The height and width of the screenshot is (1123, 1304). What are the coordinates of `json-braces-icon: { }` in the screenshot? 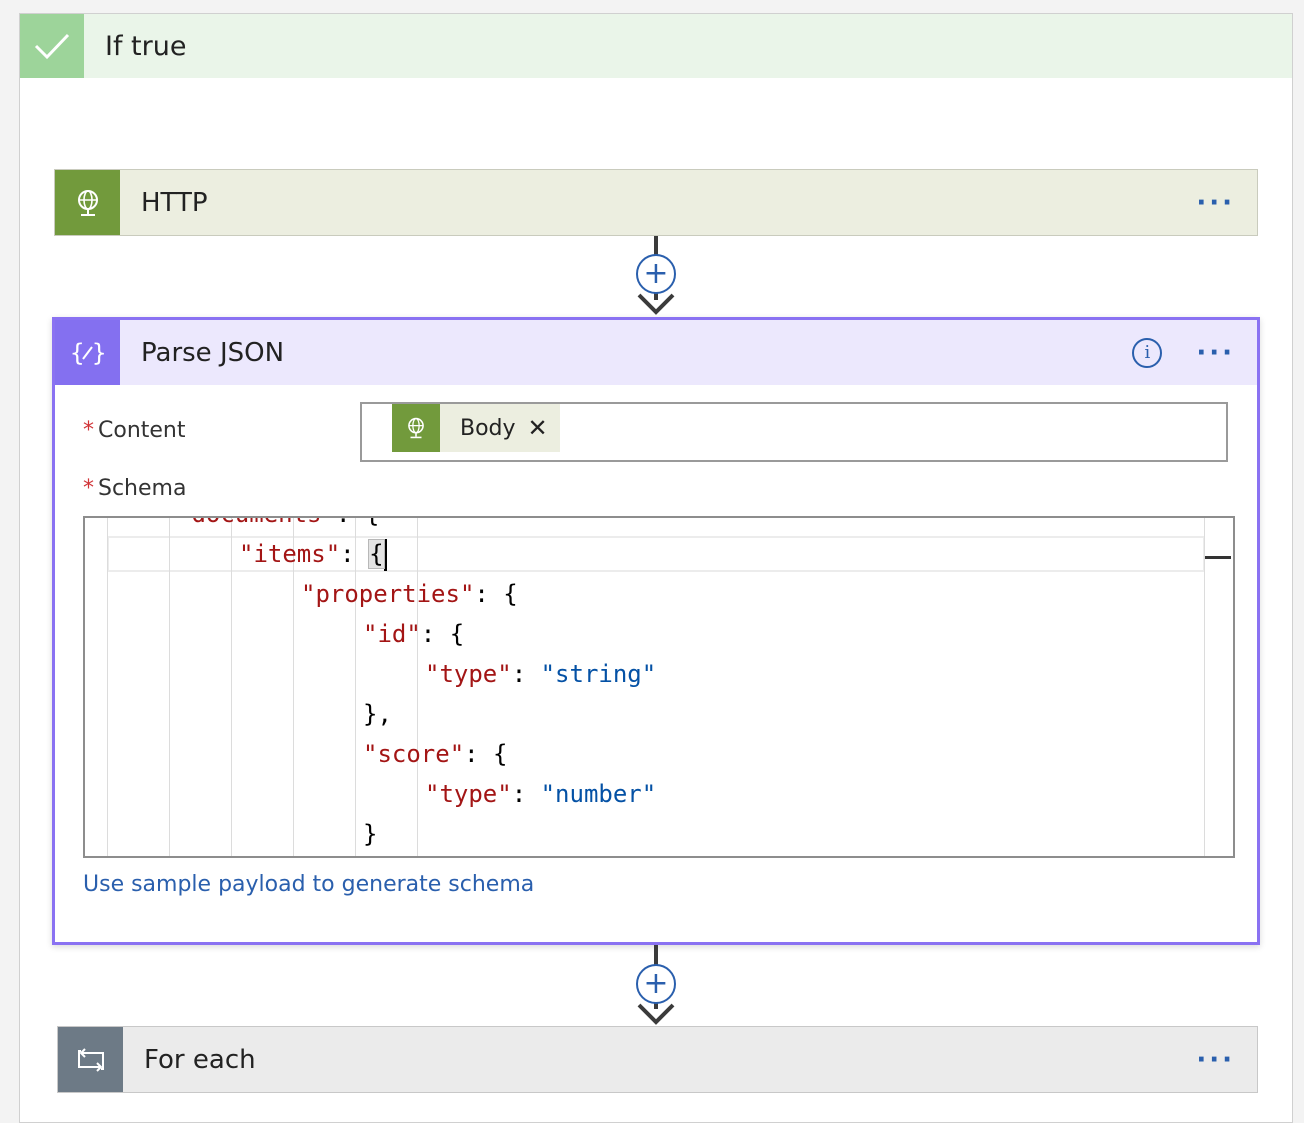 It's located at (87, 352).